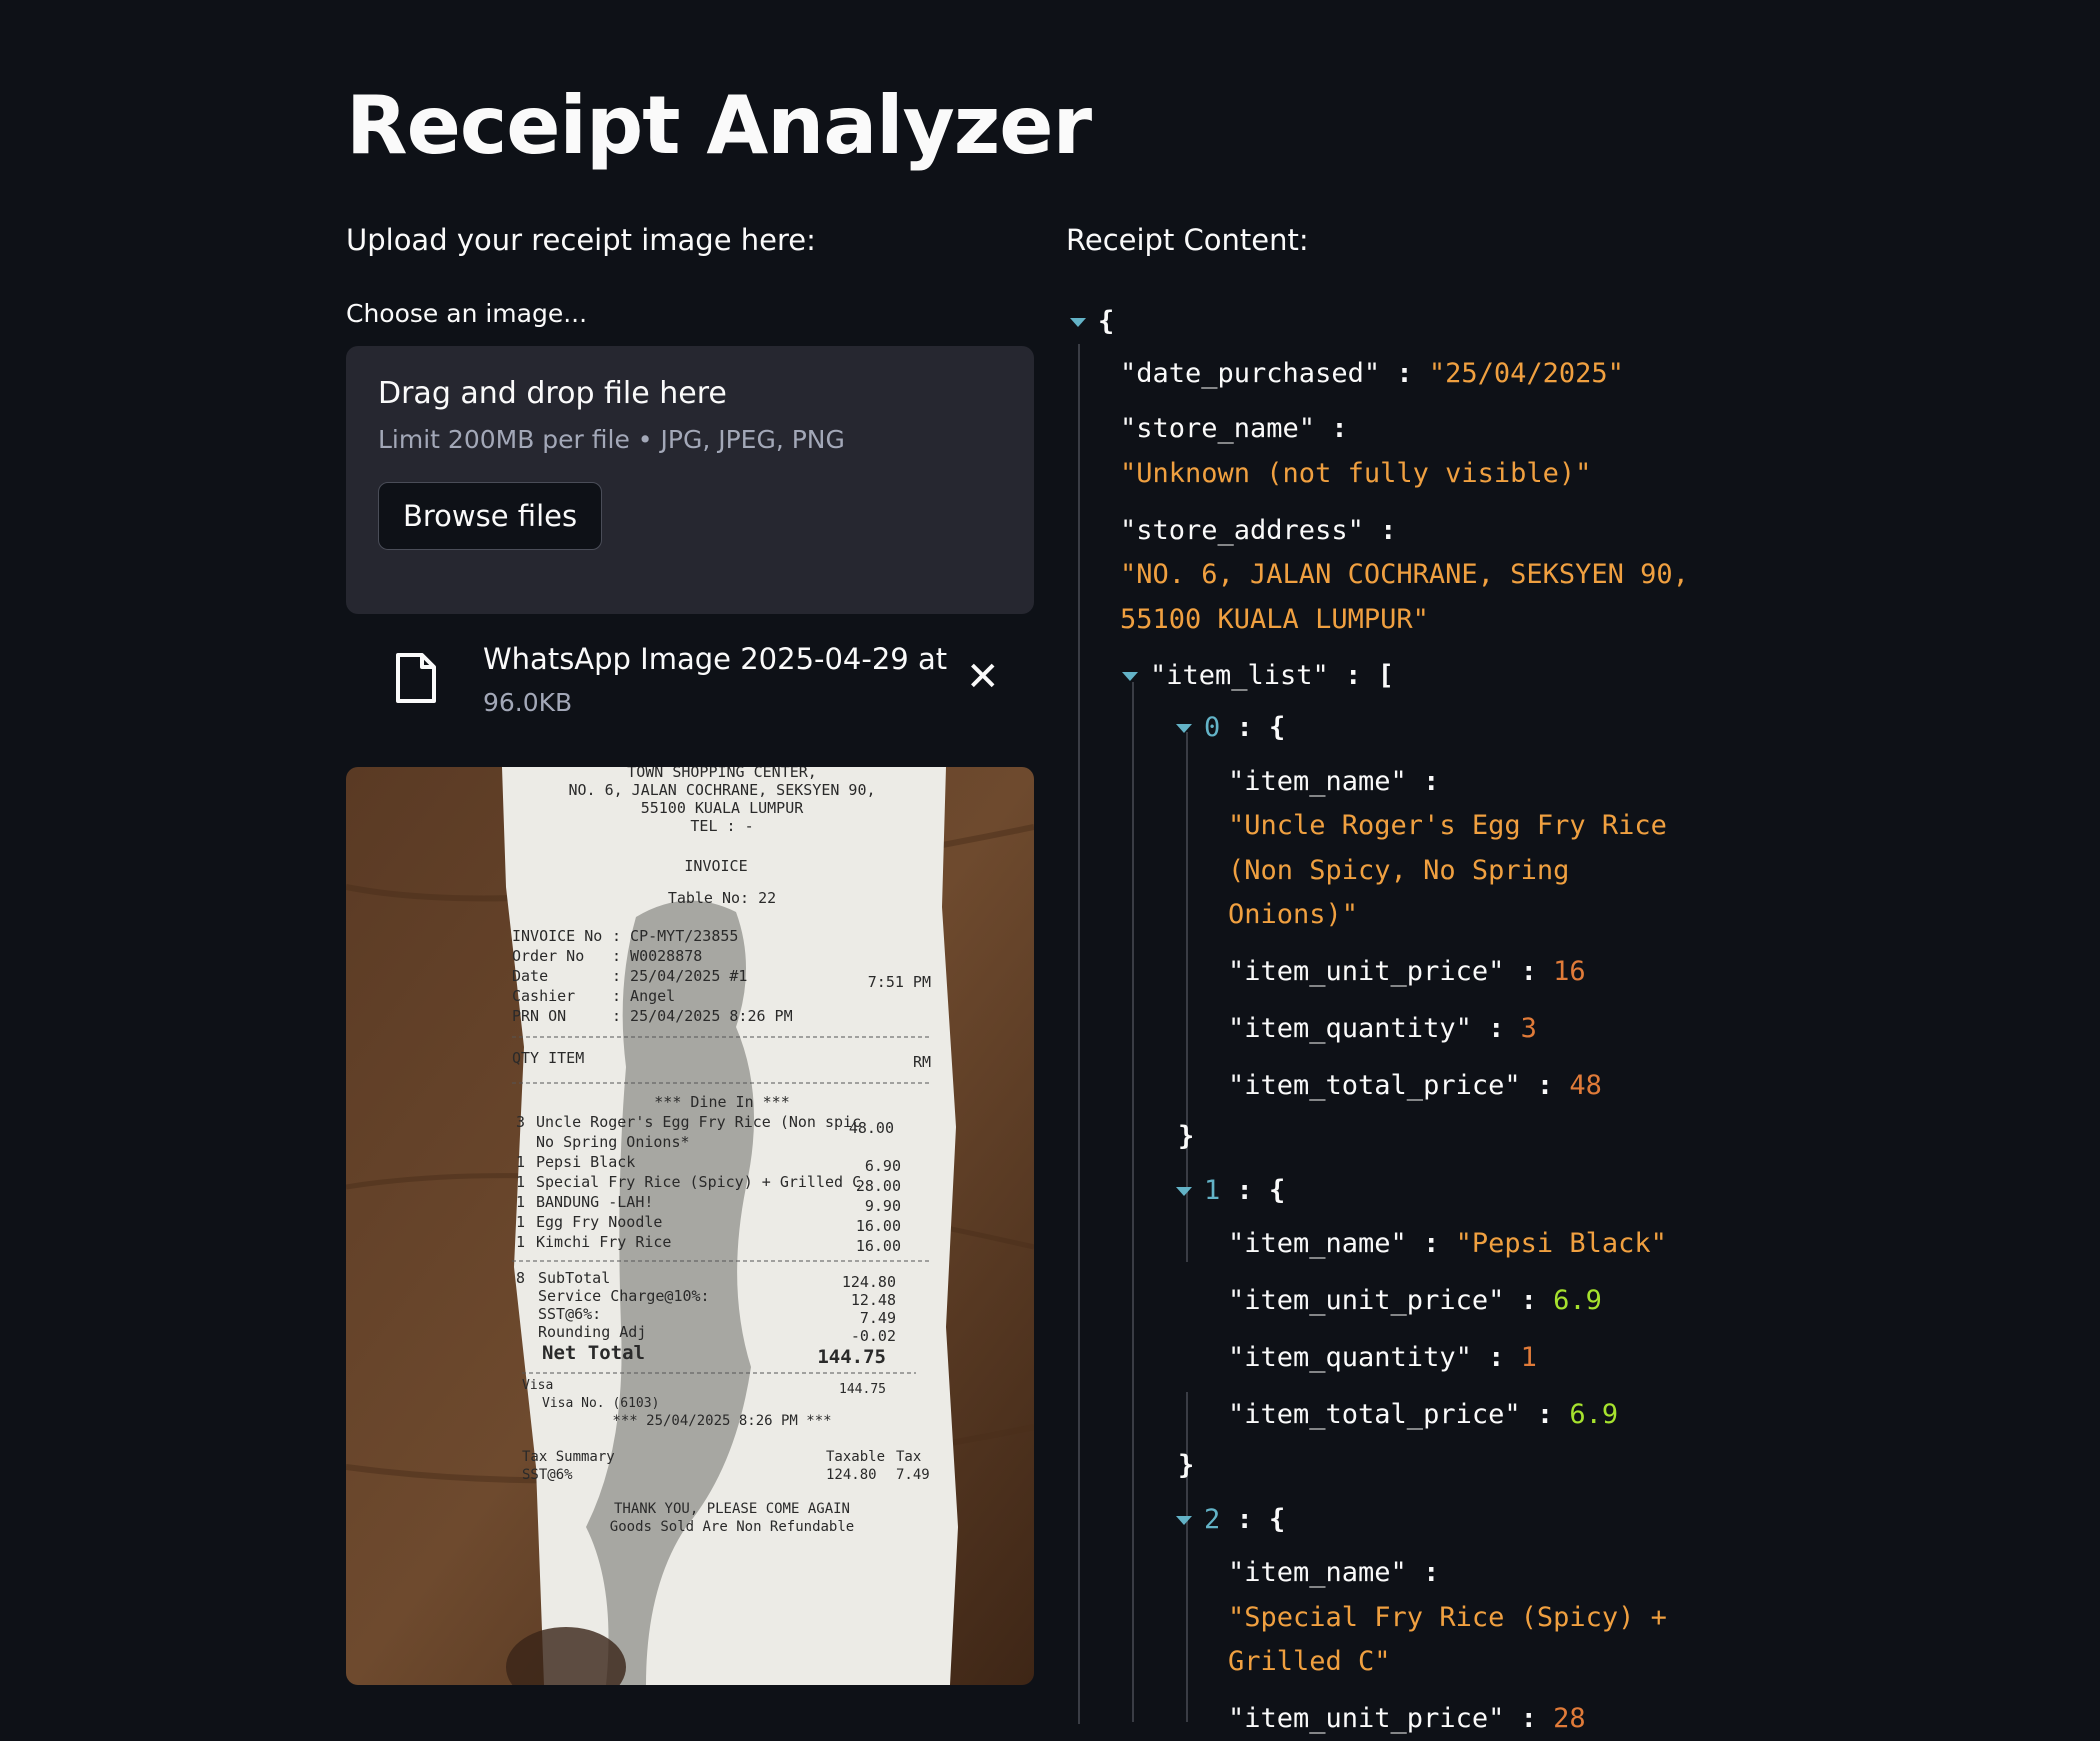 This screenshot has width=2100, height=1741. Describe the element at coordinates (878, 1186) in the screenshot. I see `svg-text: 28.00` at that location.